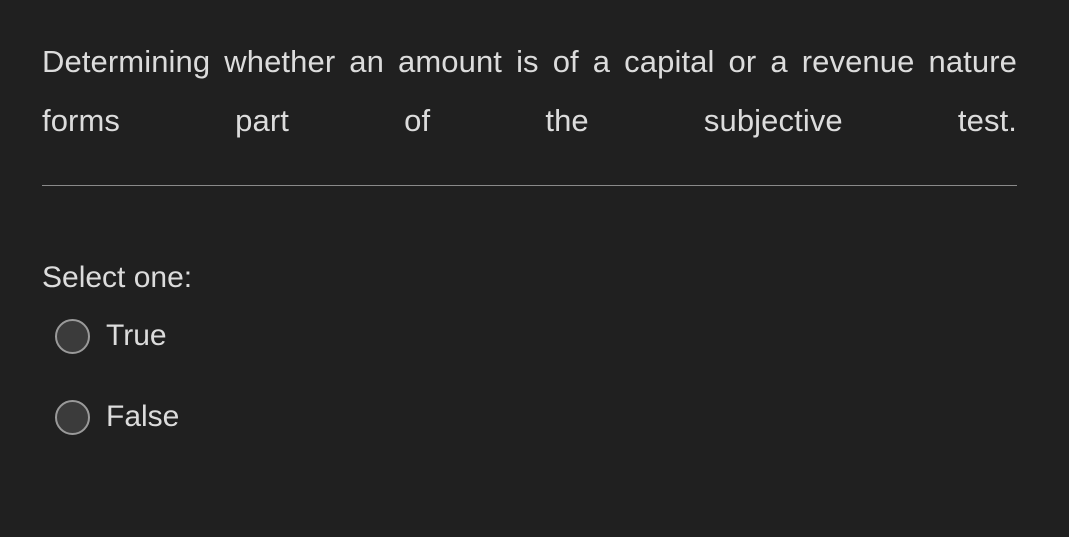 Image resolution: width=1069 pixels, height=537 pixels. What do you see at coordinates (143, 416) in the screenshot?
I see `option-label-false: False` at bounding box center [143, 416].